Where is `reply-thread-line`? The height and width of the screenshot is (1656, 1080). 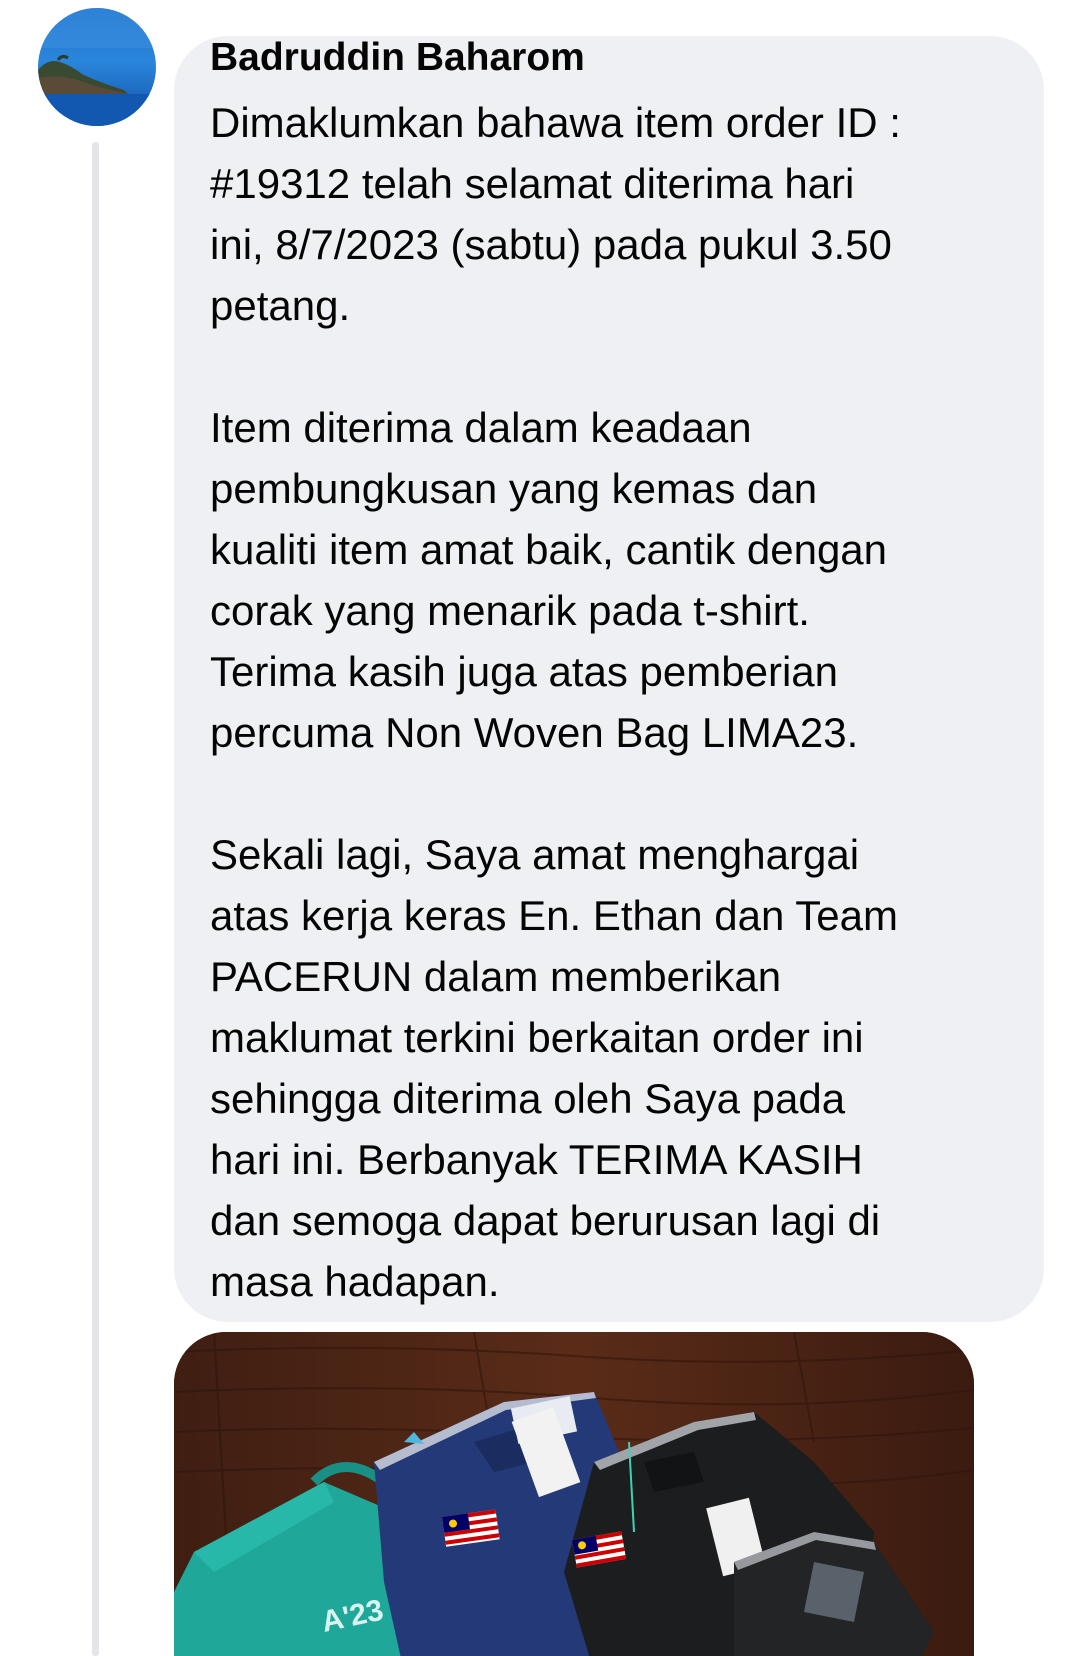
reply-thread-line is located at coordinates (95, 899).